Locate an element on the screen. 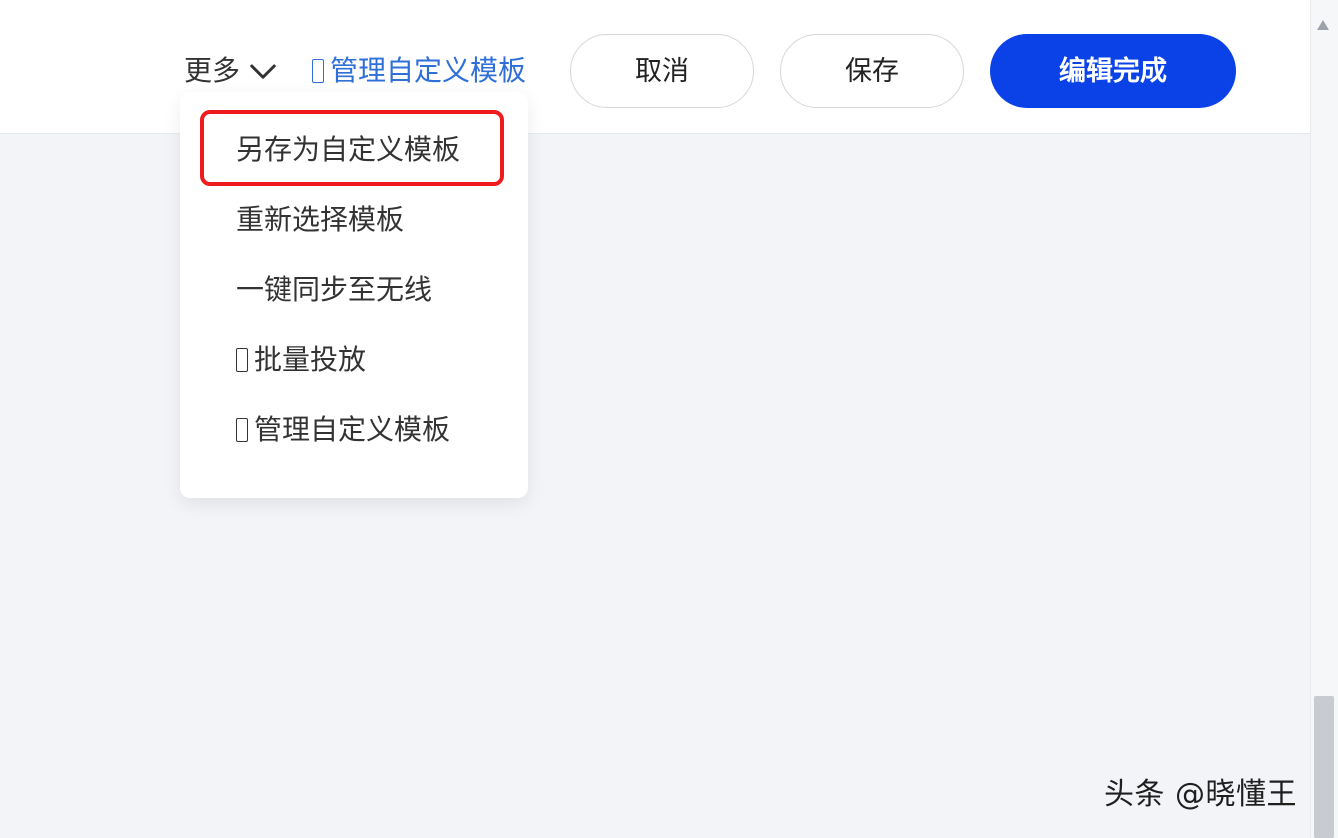 The width and height of the screenshot is (1338, 838). watermark: 头条 @晓懂王 is located at coordinates (1201, 794).